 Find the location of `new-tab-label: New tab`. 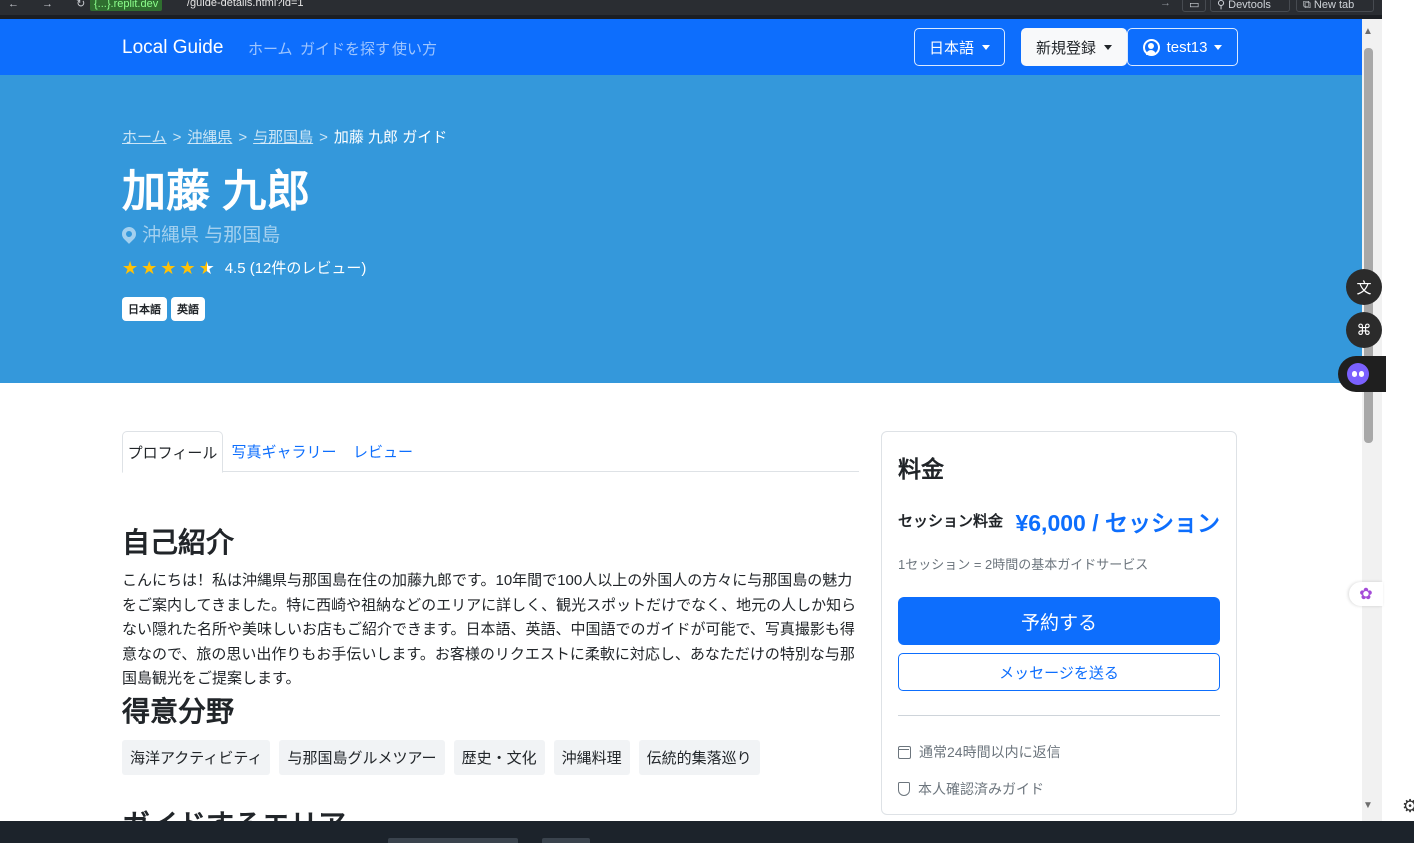

new-tab-label: New tab is located at coordinates (1334, 5).